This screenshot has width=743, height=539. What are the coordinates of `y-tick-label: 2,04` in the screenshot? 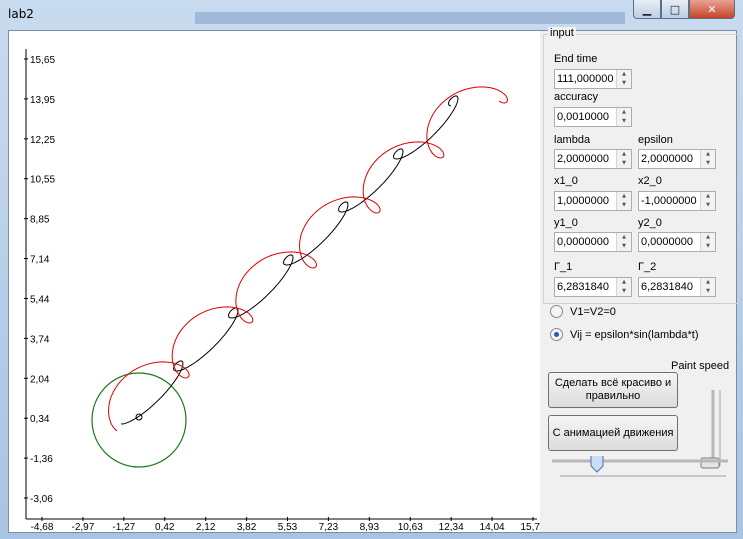 It's located at (40, 379).